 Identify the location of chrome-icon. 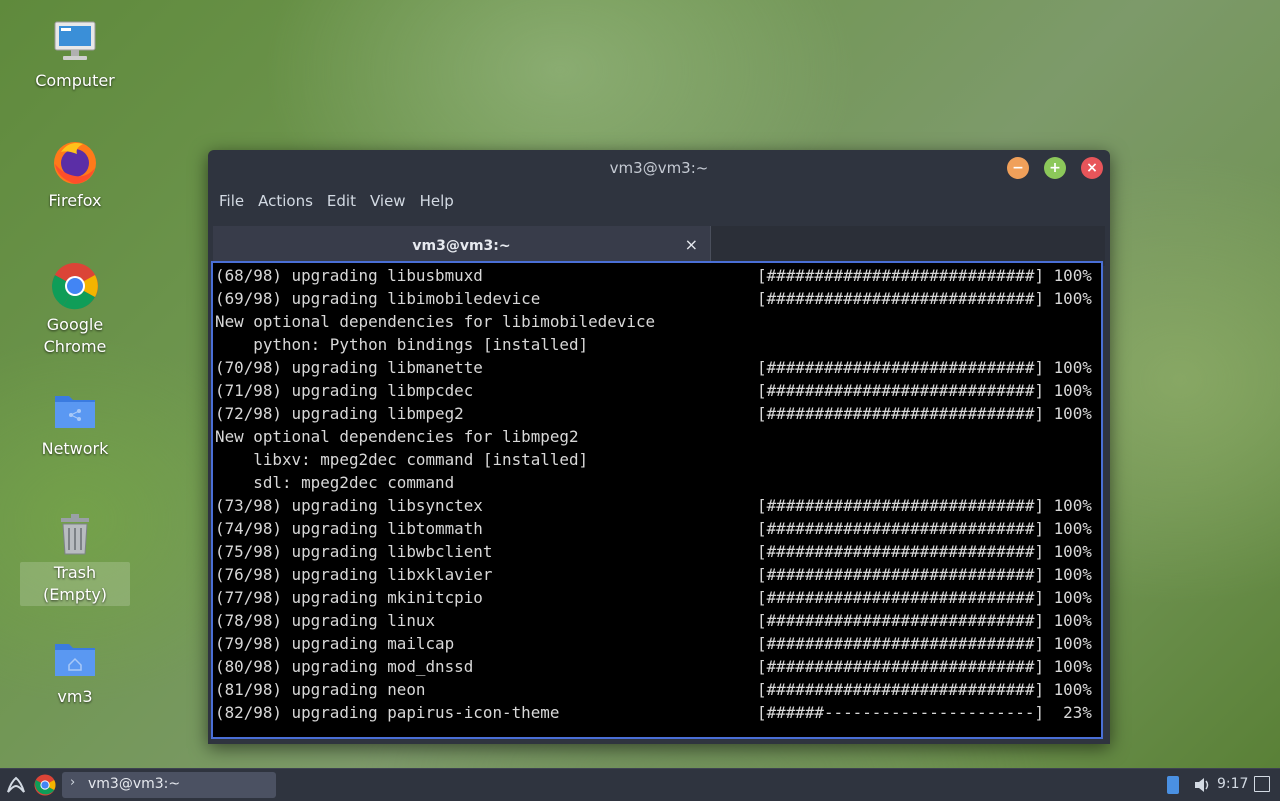
(75, 286).